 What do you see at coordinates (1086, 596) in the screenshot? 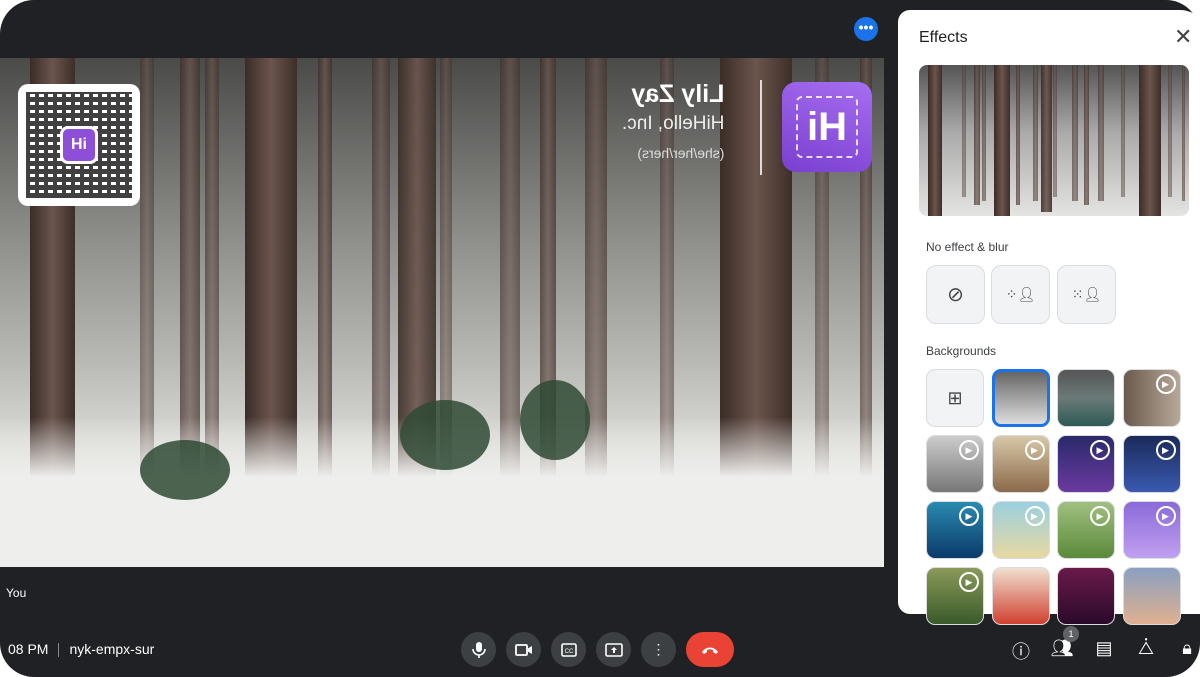
I see `background-theater` at bounding box center [1086, 596].